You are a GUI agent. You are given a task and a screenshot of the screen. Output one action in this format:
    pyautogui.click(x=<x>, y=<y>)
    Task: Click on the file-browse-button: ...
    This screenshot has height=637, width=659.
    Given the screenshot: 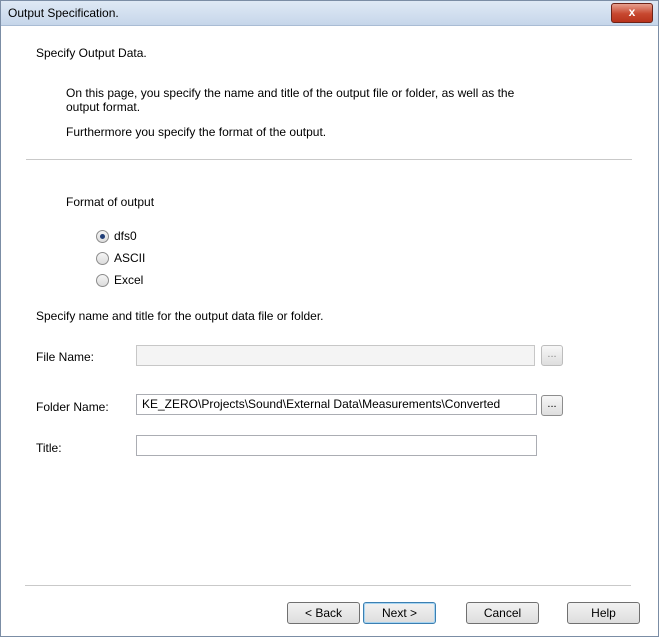 What is the action you would take?
    pyautogui.click(x=552, y=355)
    